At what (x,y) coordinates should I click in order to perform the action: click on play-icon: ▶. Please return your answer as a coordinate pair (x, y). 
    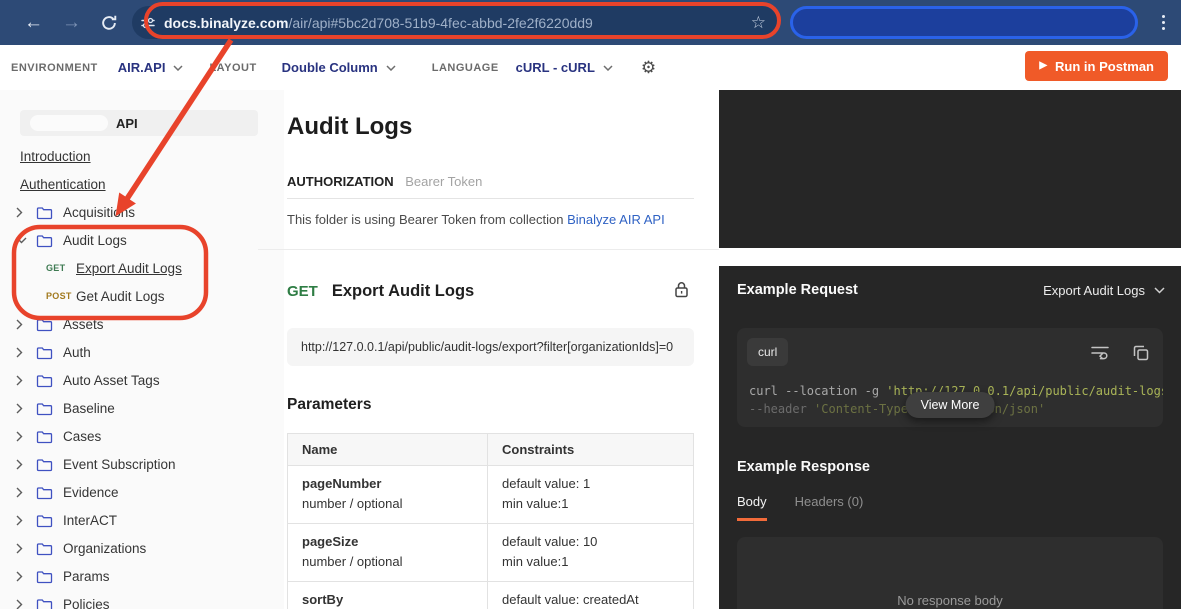
    Looking at the image, I should click on (1043, 65).